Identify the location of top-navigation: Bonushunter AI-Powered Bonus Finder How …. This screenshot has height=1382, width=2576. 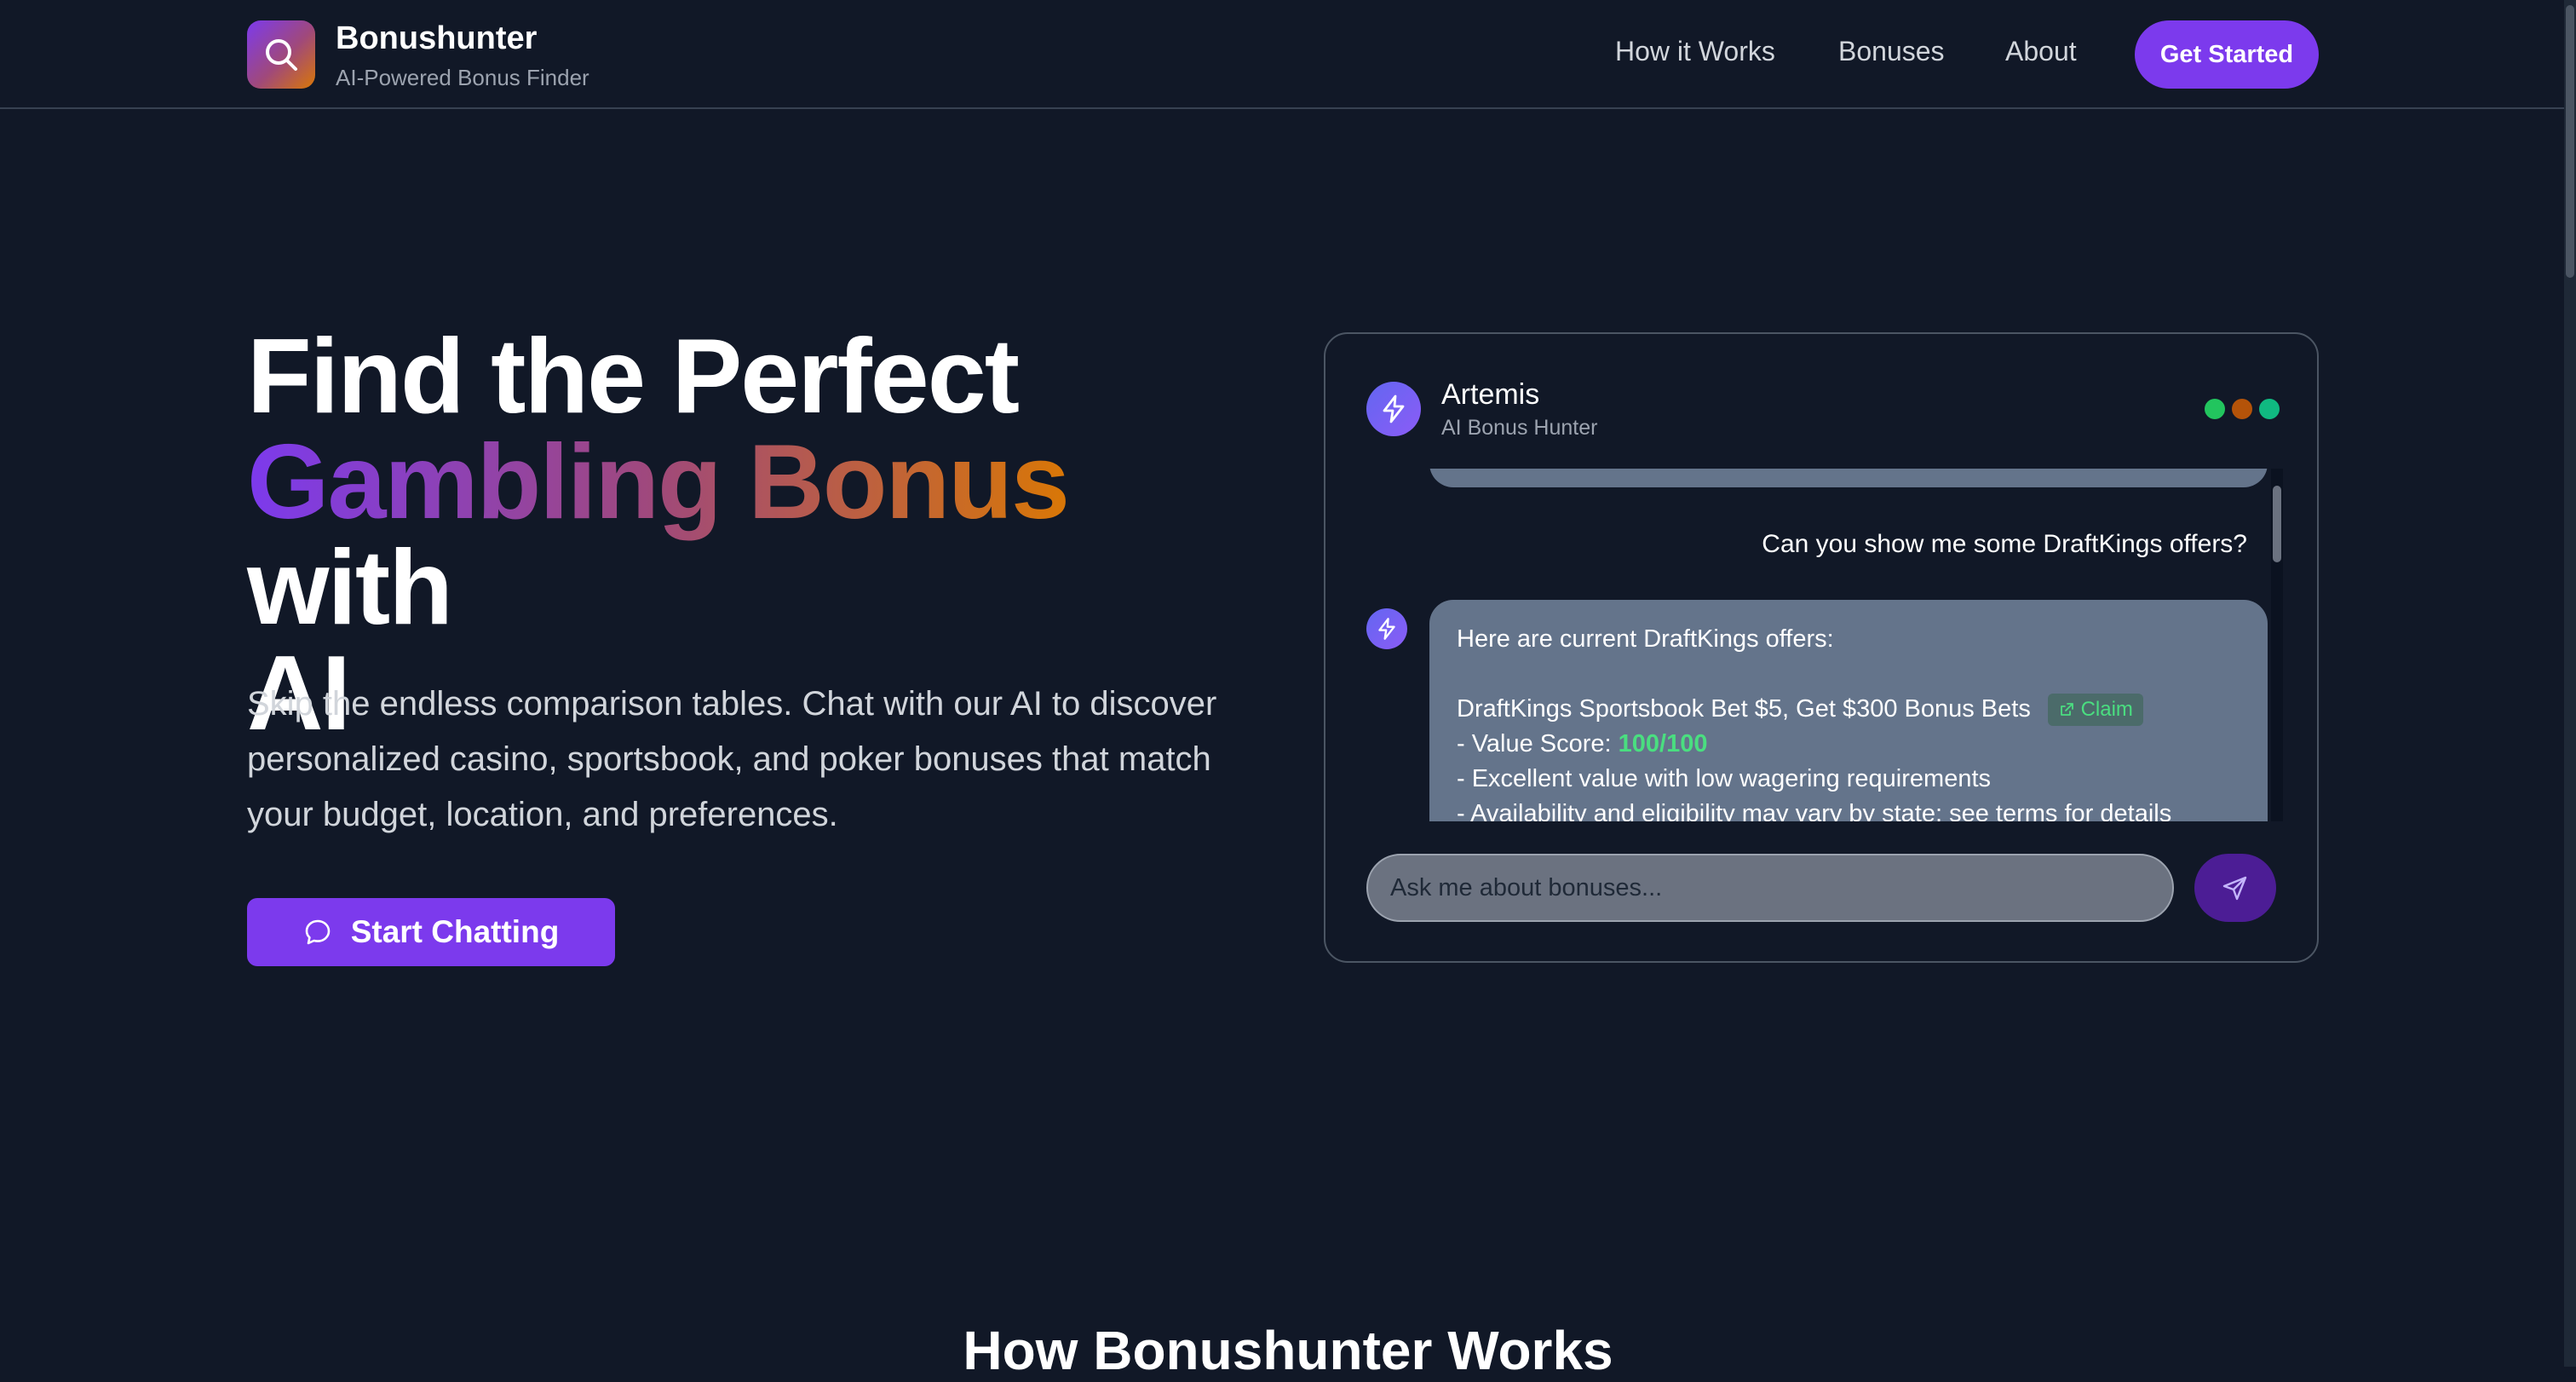
(1288, 54).